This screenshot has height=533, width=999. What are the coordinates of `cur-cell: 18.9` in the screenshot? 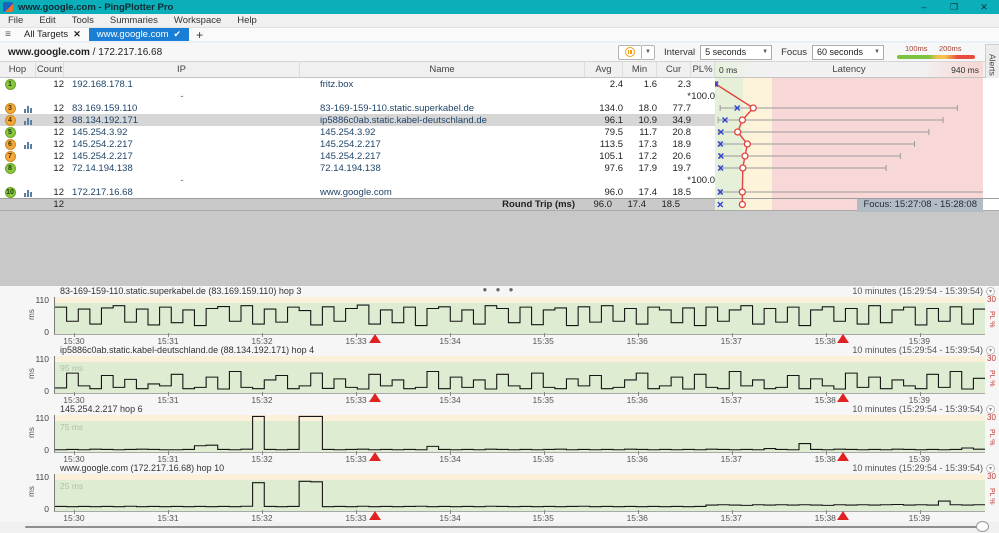 It's located at (682, 144).